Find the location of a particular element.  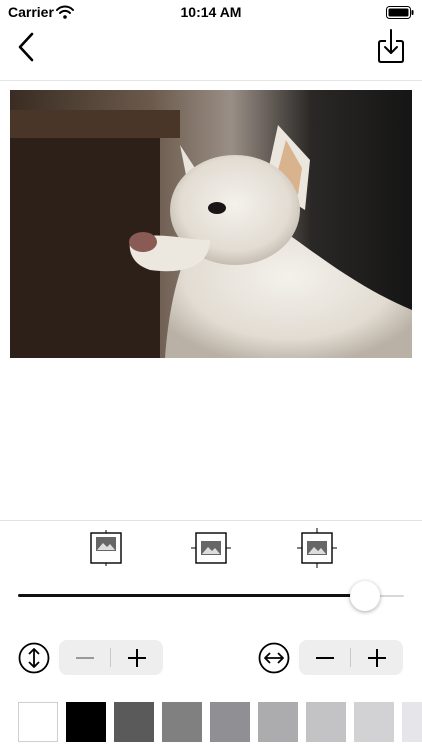

vertical-minus-button is located at coordinates (85, 657).